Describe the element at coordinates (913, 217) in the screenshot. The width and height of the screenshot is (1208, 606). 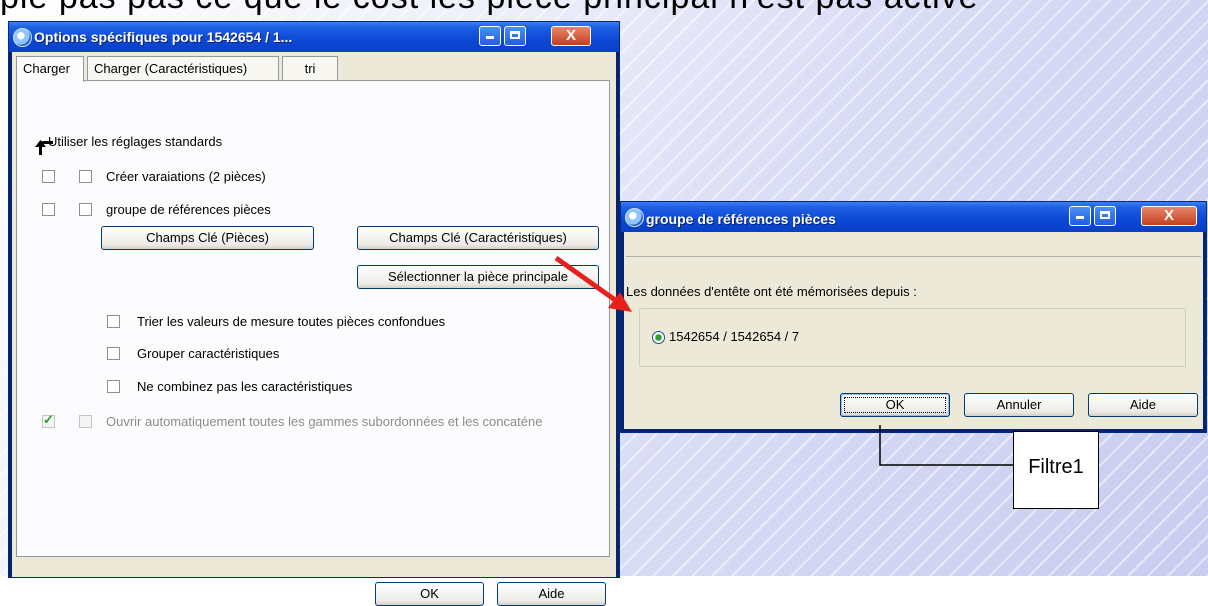
I see `part-reference-group-titlebar: groupe de références pièces X` at that location.